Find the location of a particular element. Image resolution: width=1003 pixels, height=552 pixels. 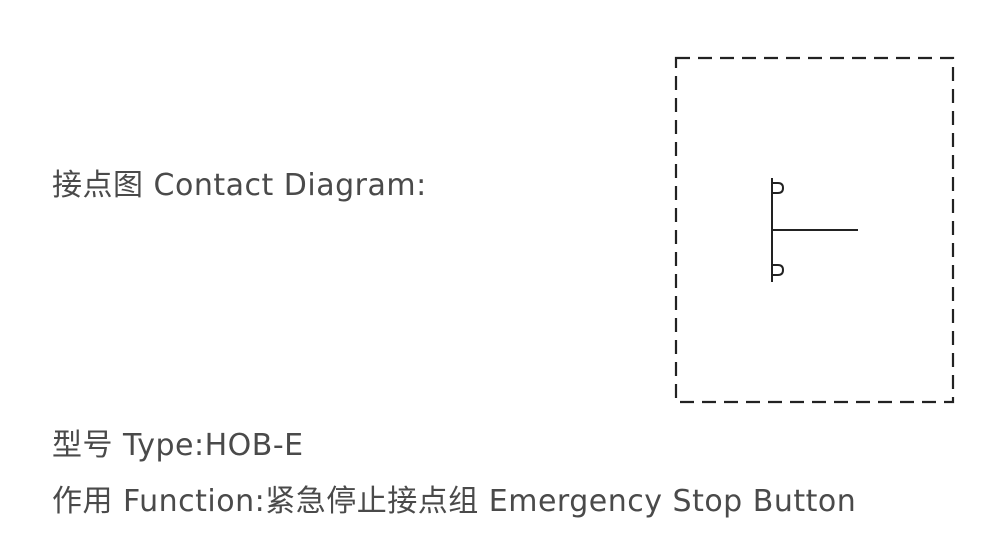

top-contact-hook-icon is located at coordinates (778, 188).